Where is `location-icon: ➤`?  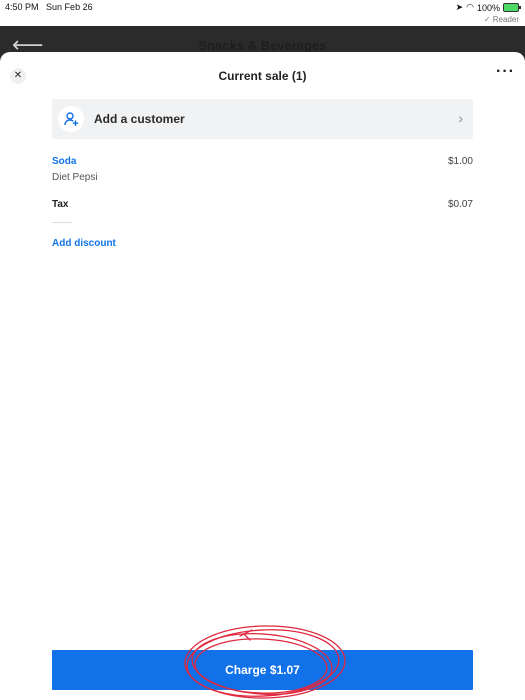
location-icon: ➤ is located at coordinates (459, 7).